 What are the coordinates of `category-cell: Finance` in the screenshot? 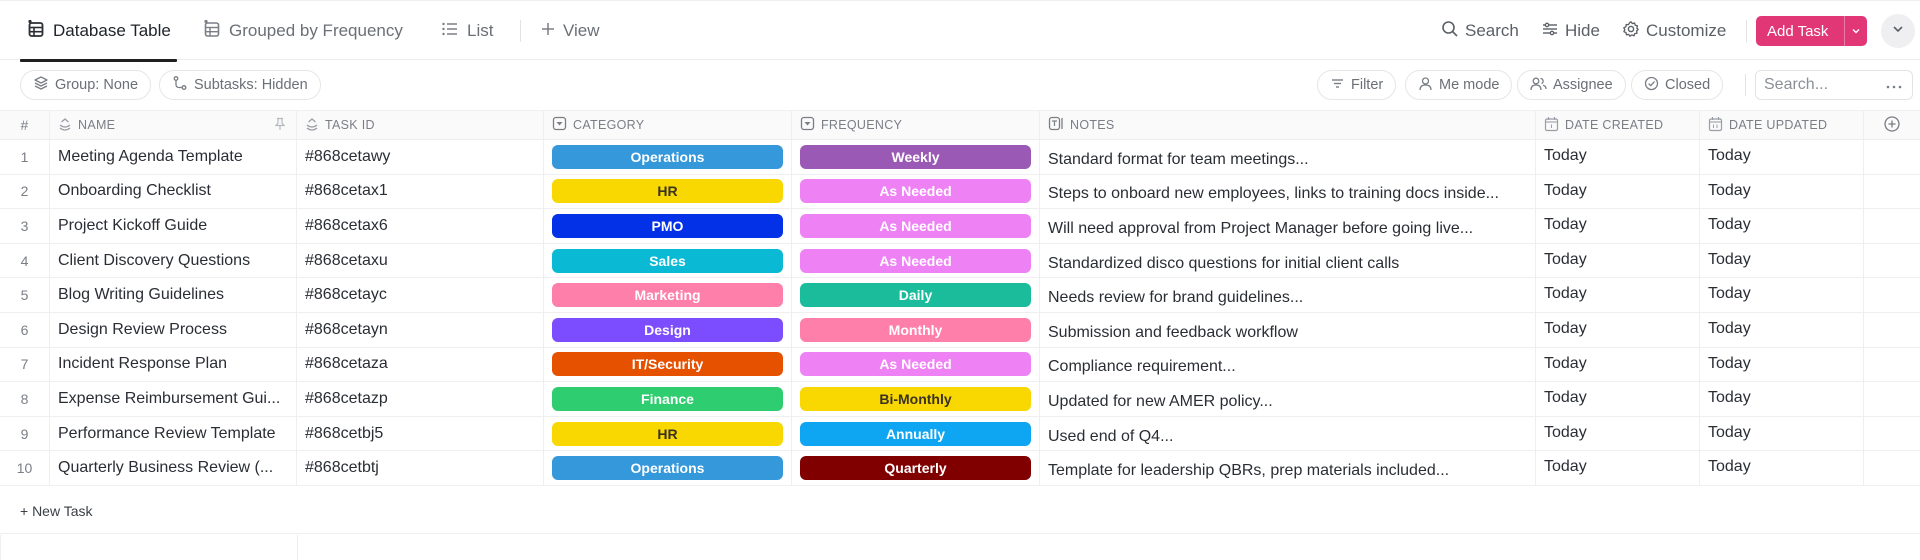 It's located at (668, 399).